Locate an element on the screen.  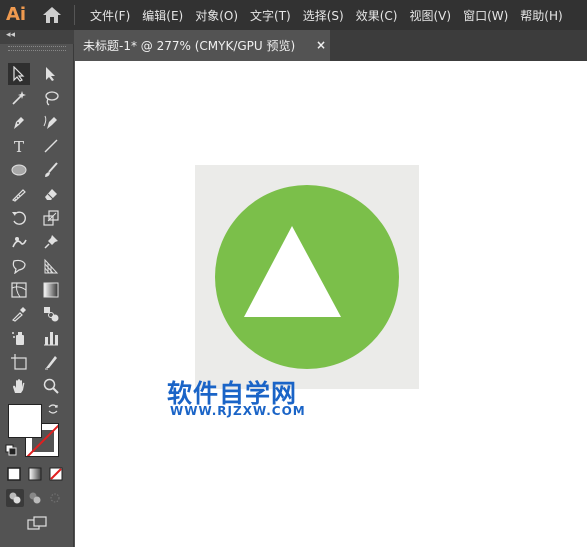
paintbrush-tool-icon is located at coordinates (51, 170).